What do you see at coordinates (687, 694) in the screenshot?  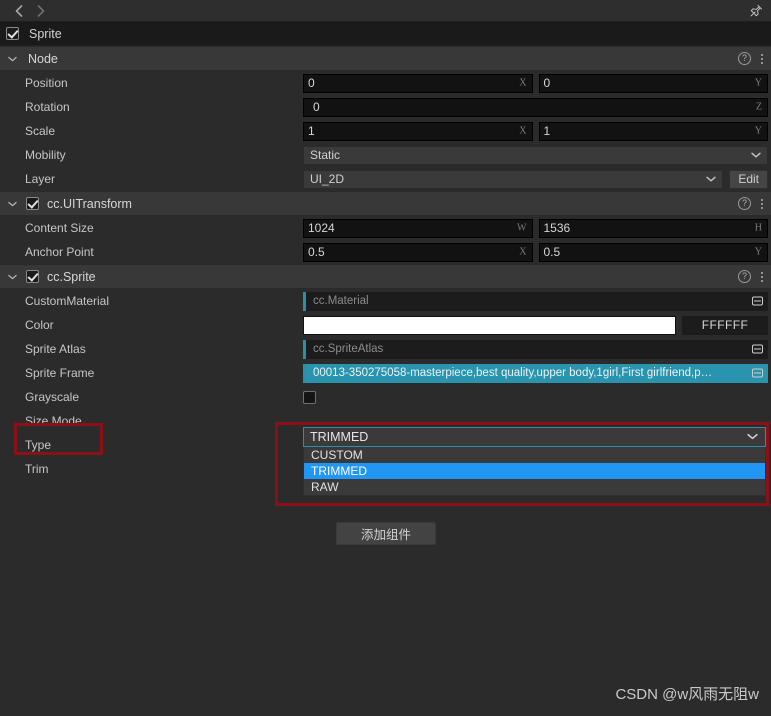 I see `watermark-label: CSDN @w风雨无阻w` at bounding box center [687, 694].